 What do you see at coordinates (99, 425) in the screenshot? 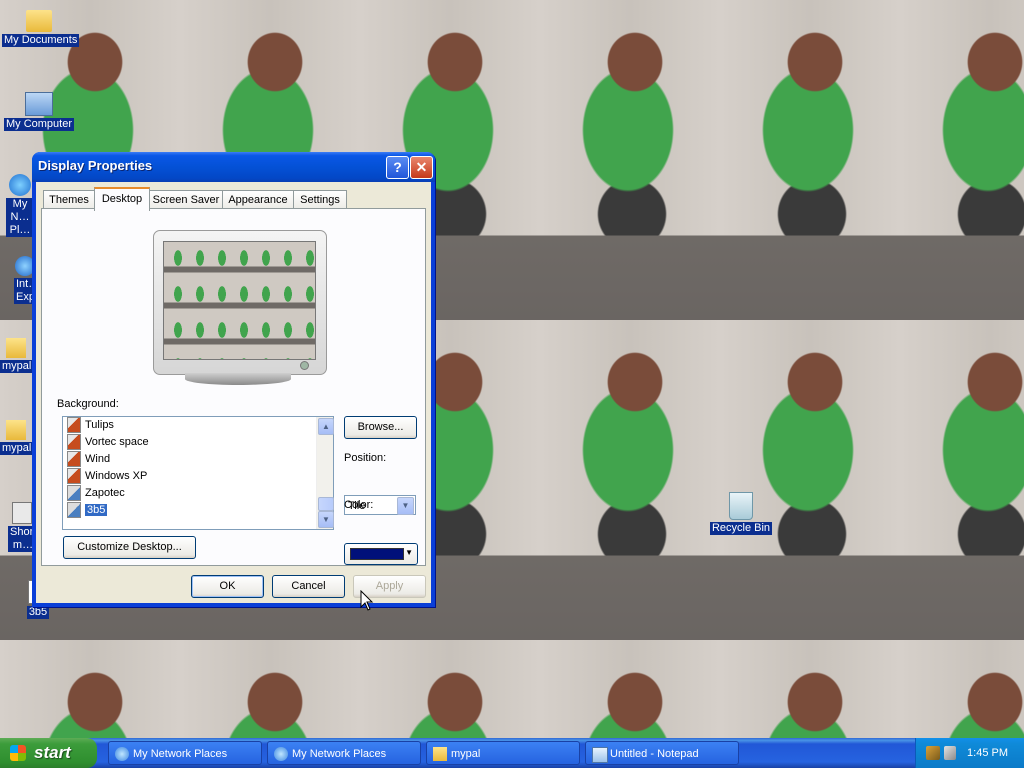
I see `list-item-label: Tulips` at bounding box center [99, 425].